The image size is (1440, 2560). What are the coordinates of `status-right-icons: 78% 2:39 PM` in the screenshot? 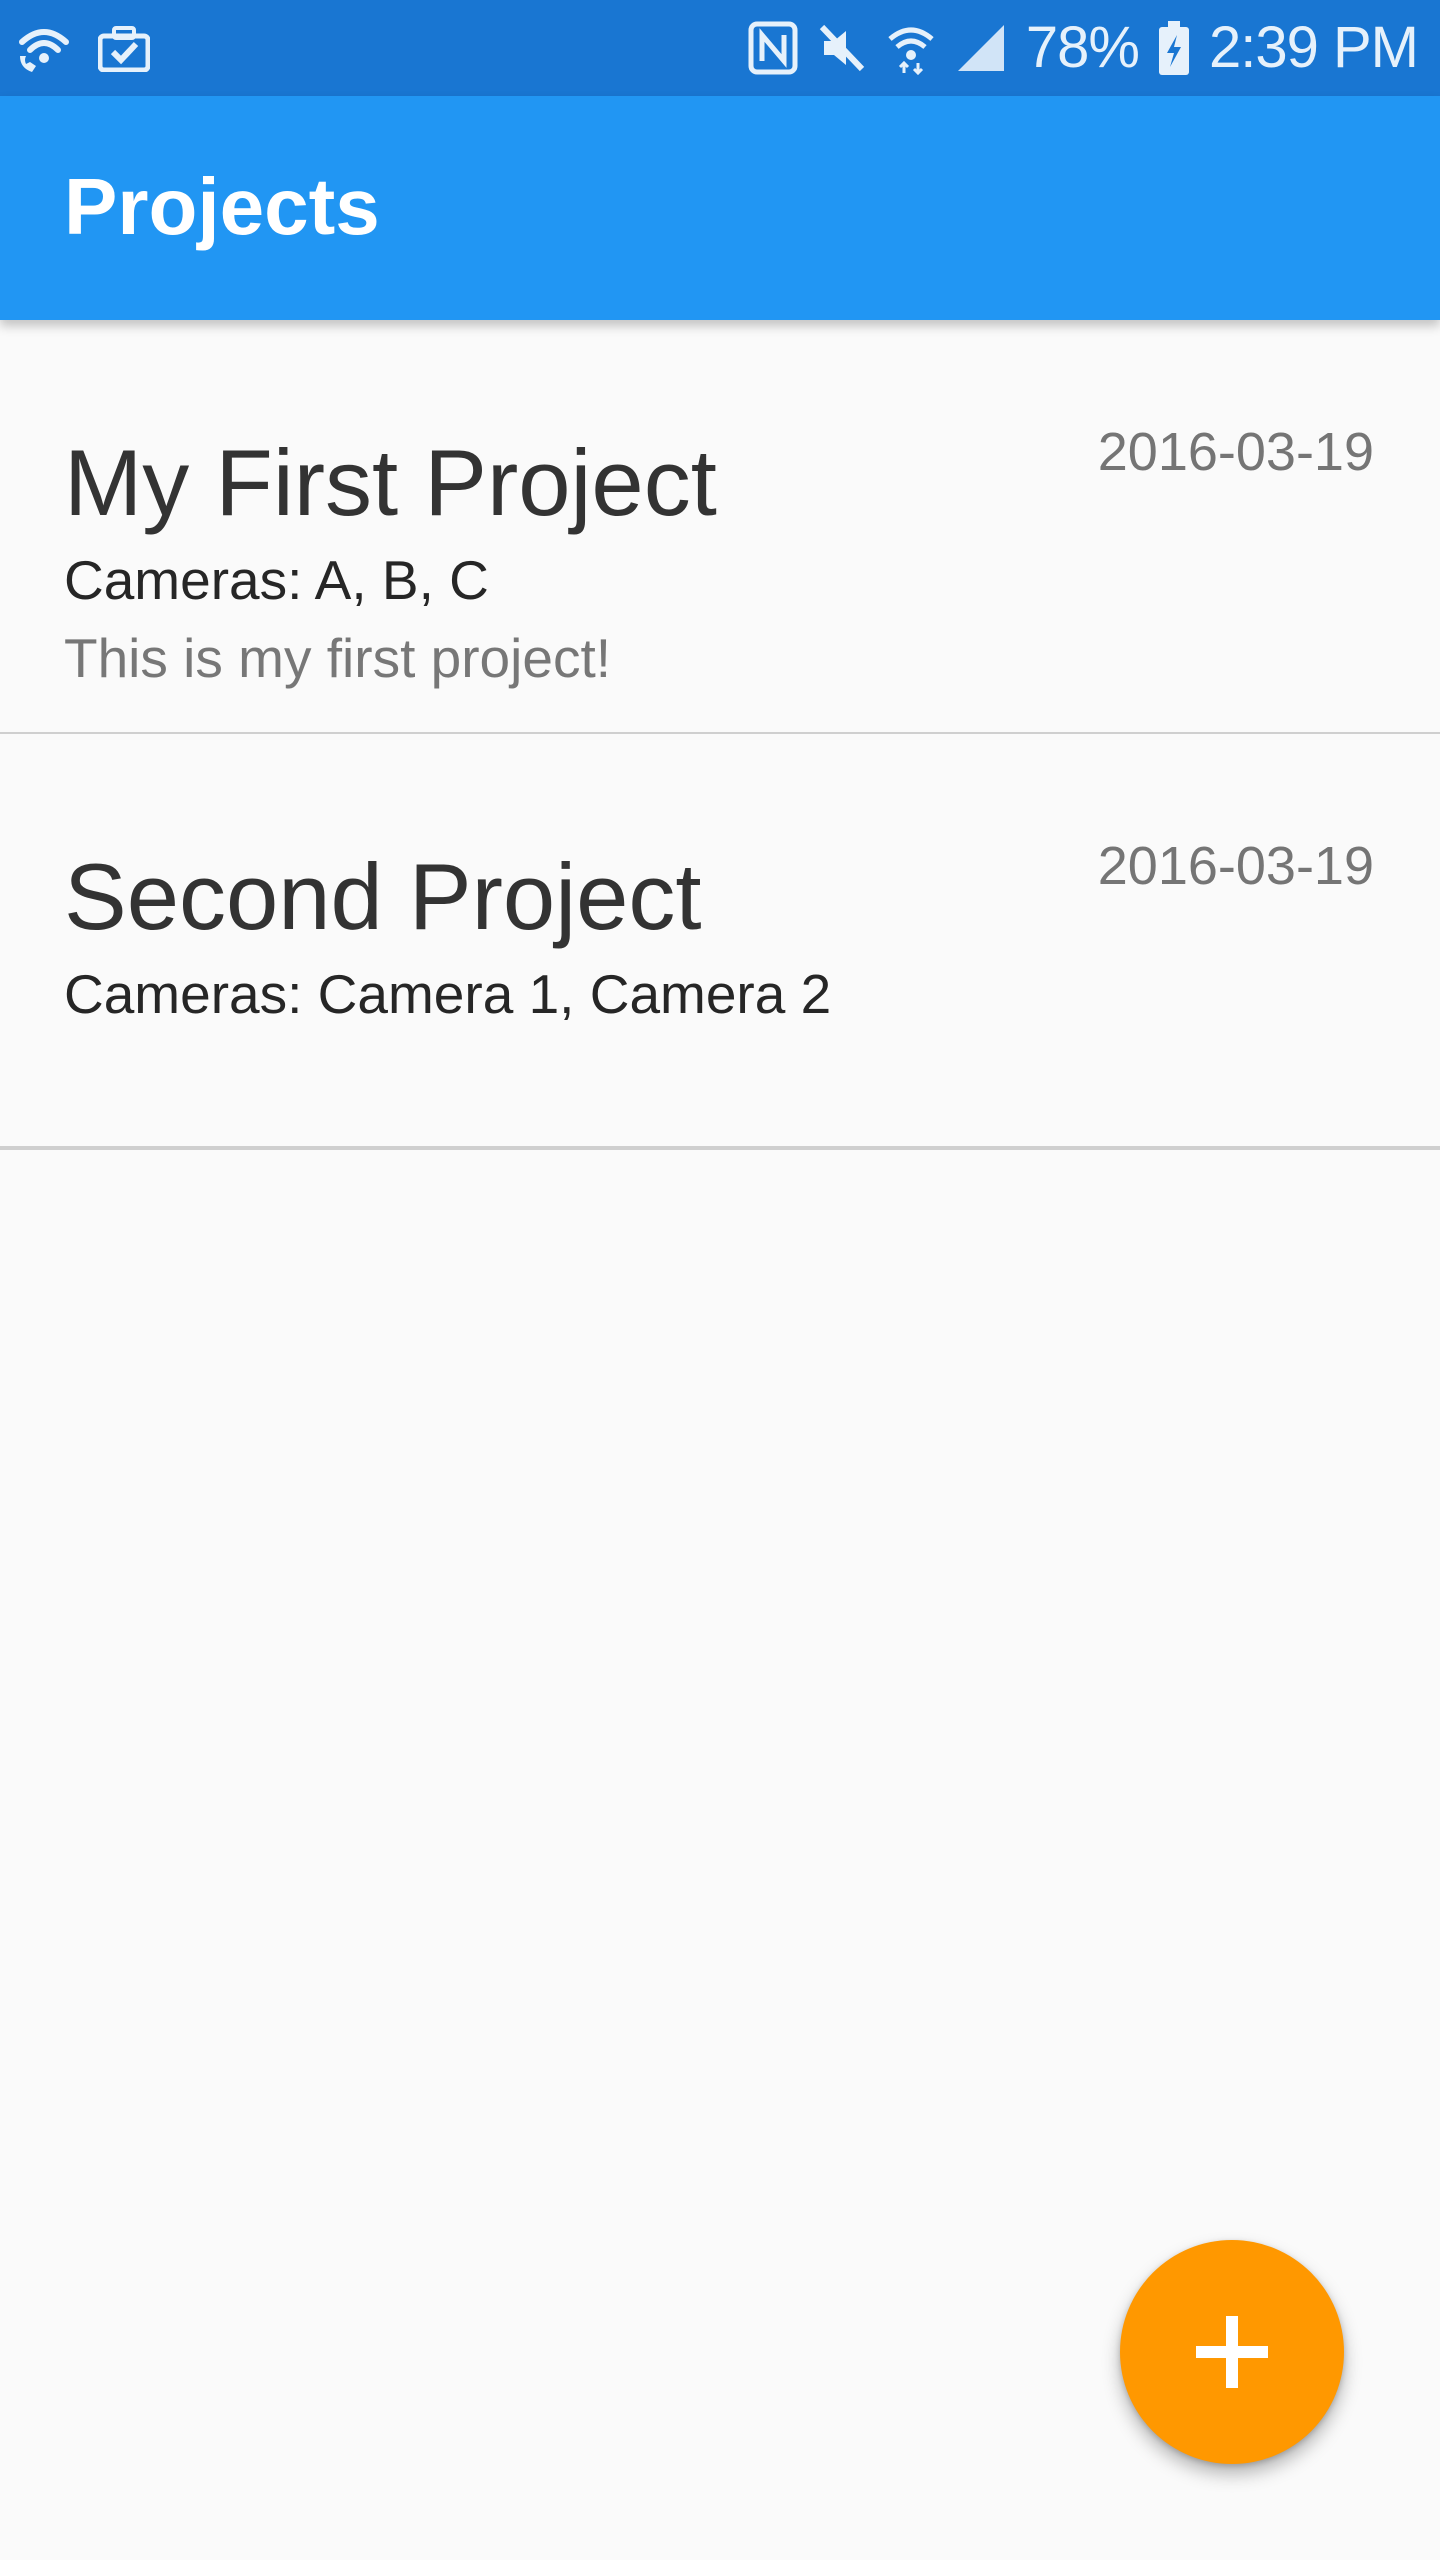 It's located at (1083, 48).